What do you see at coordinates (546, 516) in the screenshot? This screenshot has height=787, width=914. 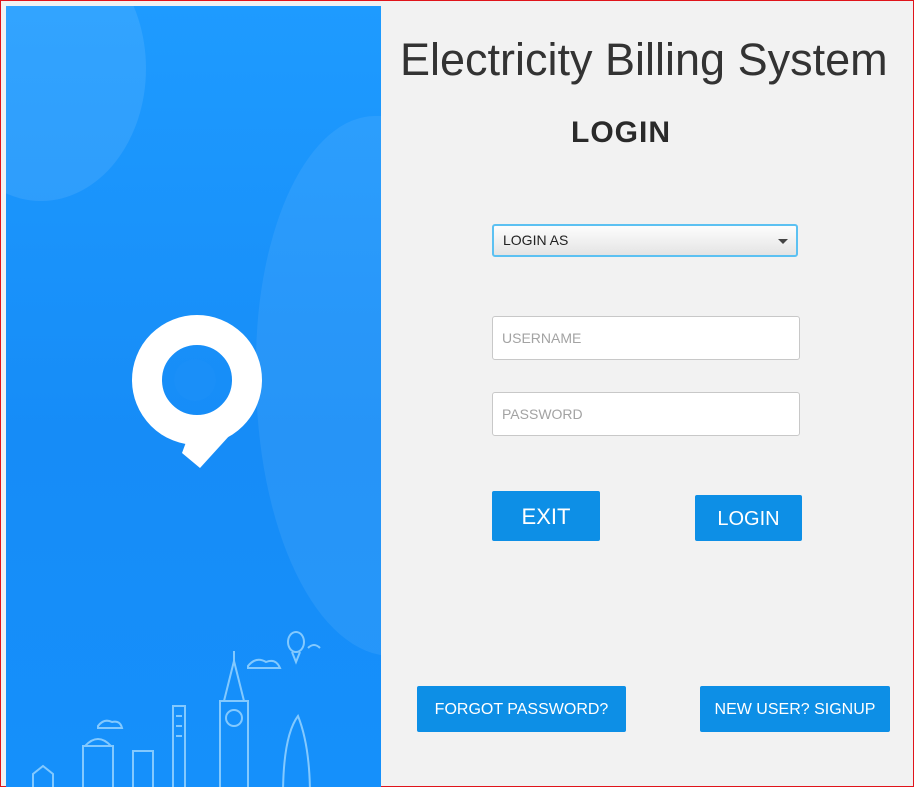 I see `exit-button: EXIT` at bounding box center [546, 516].